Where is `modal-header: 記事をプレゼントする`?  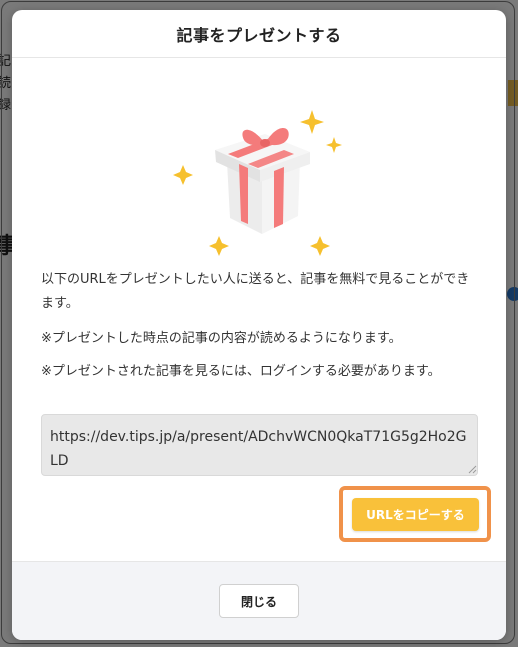 modal-header: 記事をプレゼントする is located at coordinates (259, 34).